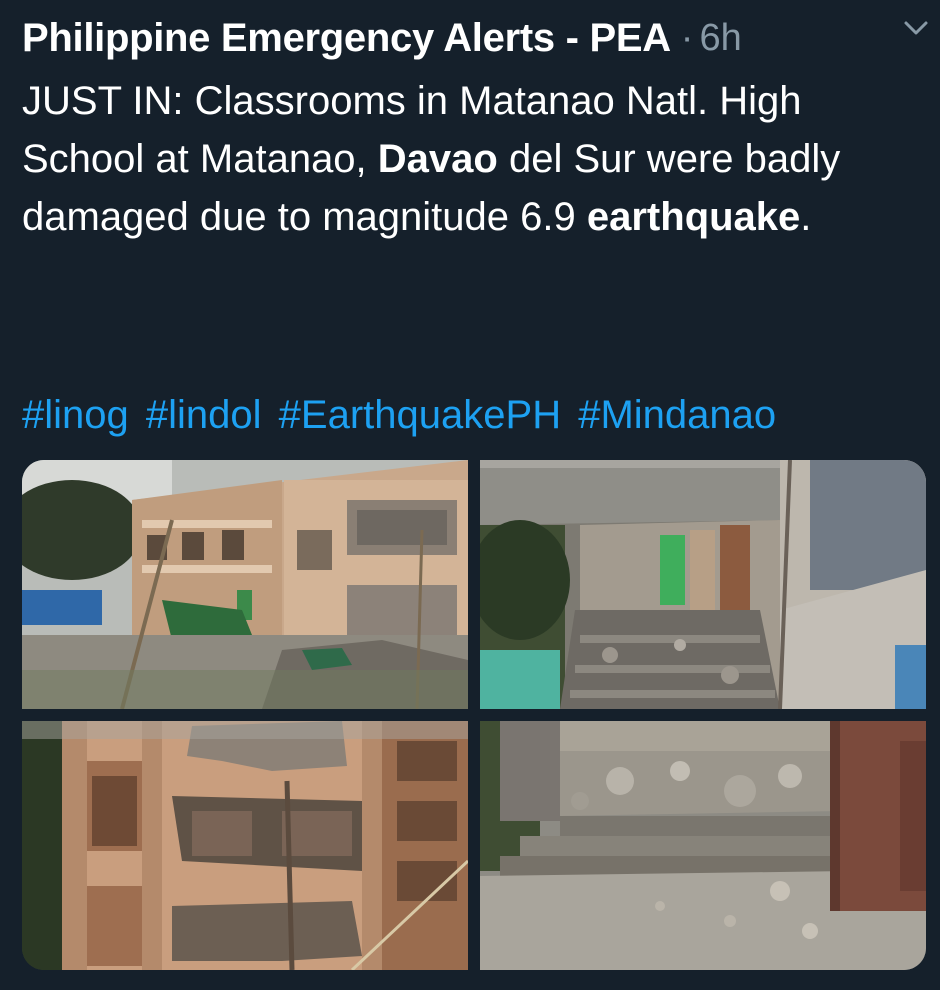 The height and width of the screenshot is (990, 940). Describe the element at coordinates (75, 415) in the screenshot. I see `hashtag-link: #linog` at that location.